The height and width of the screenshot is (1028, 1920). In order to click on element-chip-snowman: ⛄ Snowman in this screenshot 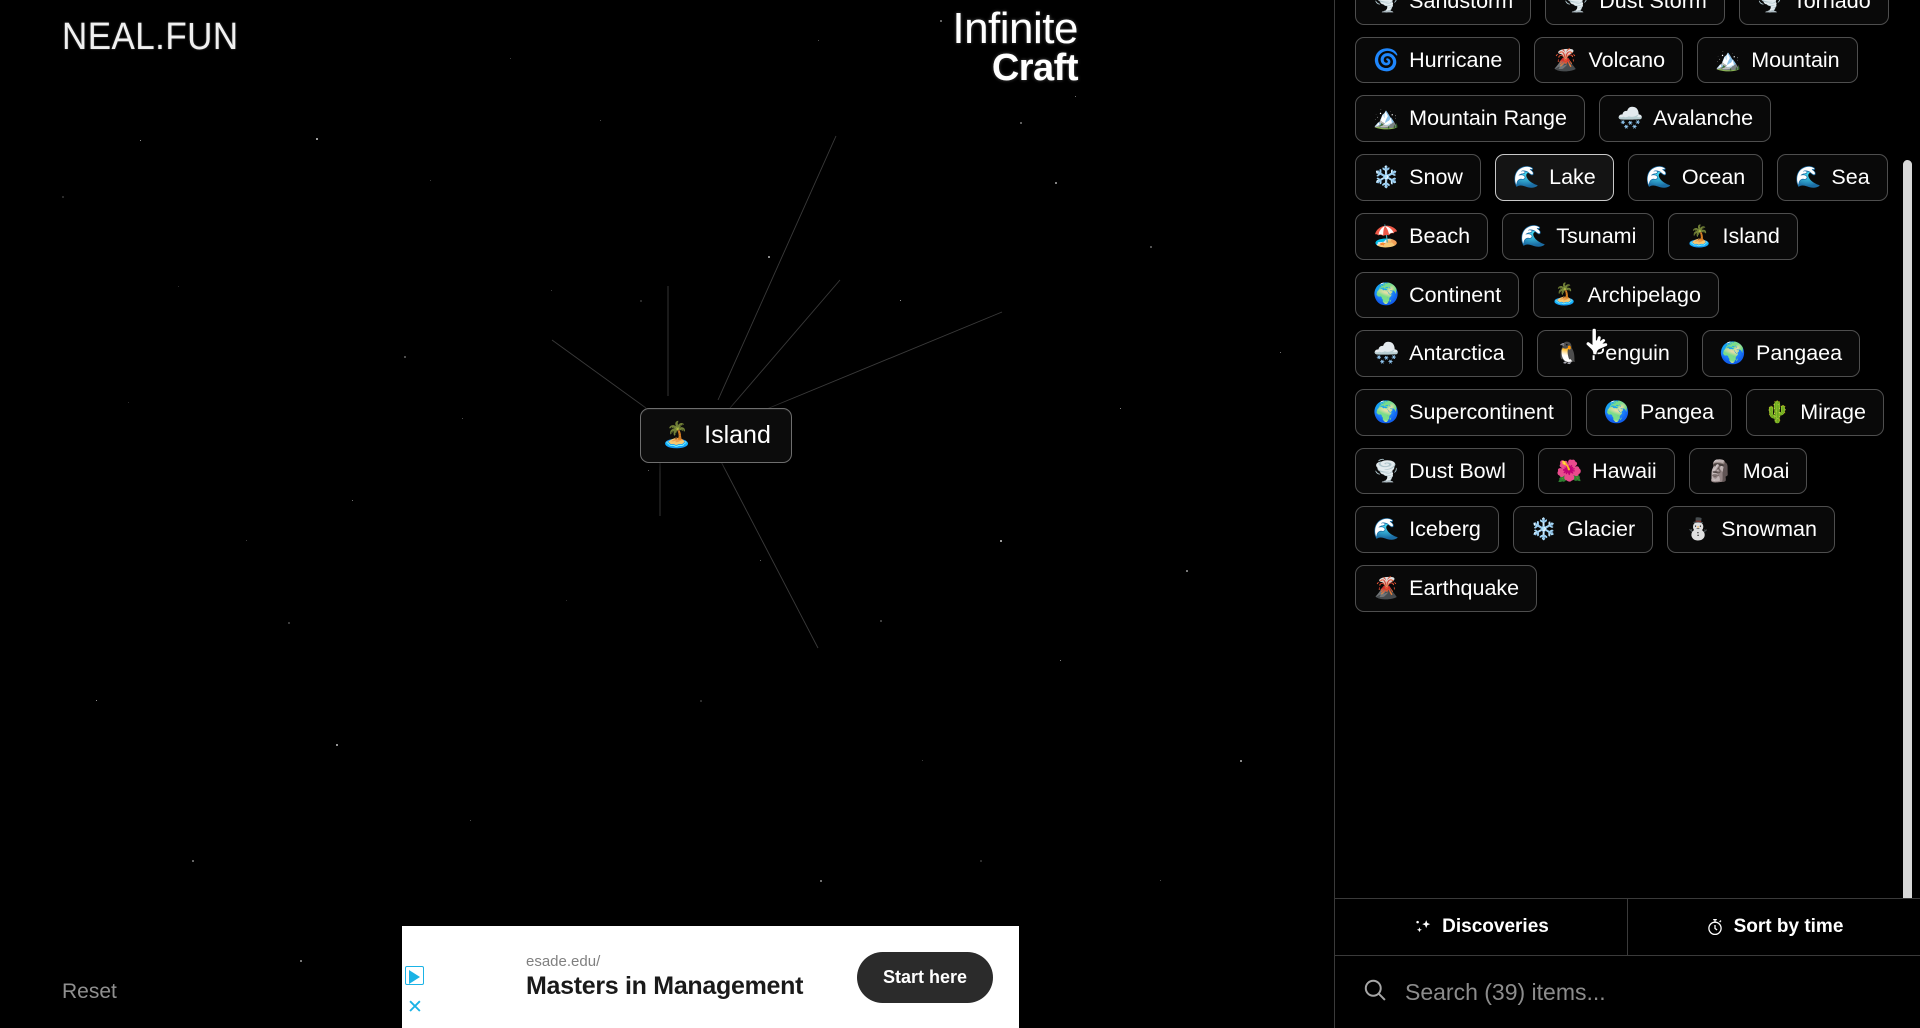, I will do `click(1751, 530)`.